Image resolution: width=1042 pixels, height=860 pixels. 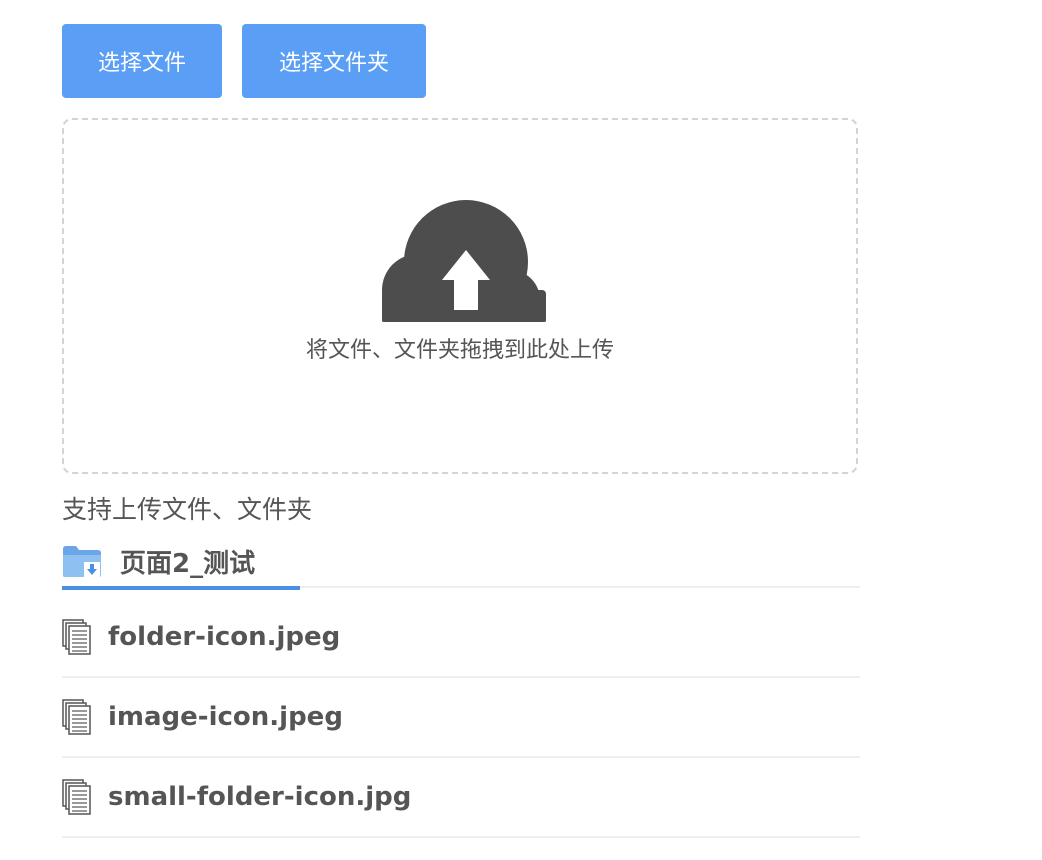 What do you see at coordinates (459, 350) in the screenshot?
I see `drop-zone-text: 将文件、文件夹拖拽到此处上传` at bounding box center [459, 350].